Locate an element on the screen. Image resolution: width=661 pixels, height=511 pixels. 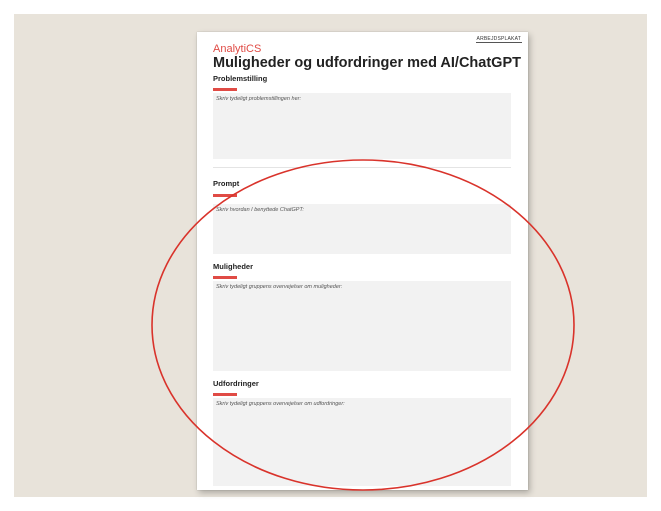
section-heading-muligheder: Muligheder is located at coordinates (233, 266).